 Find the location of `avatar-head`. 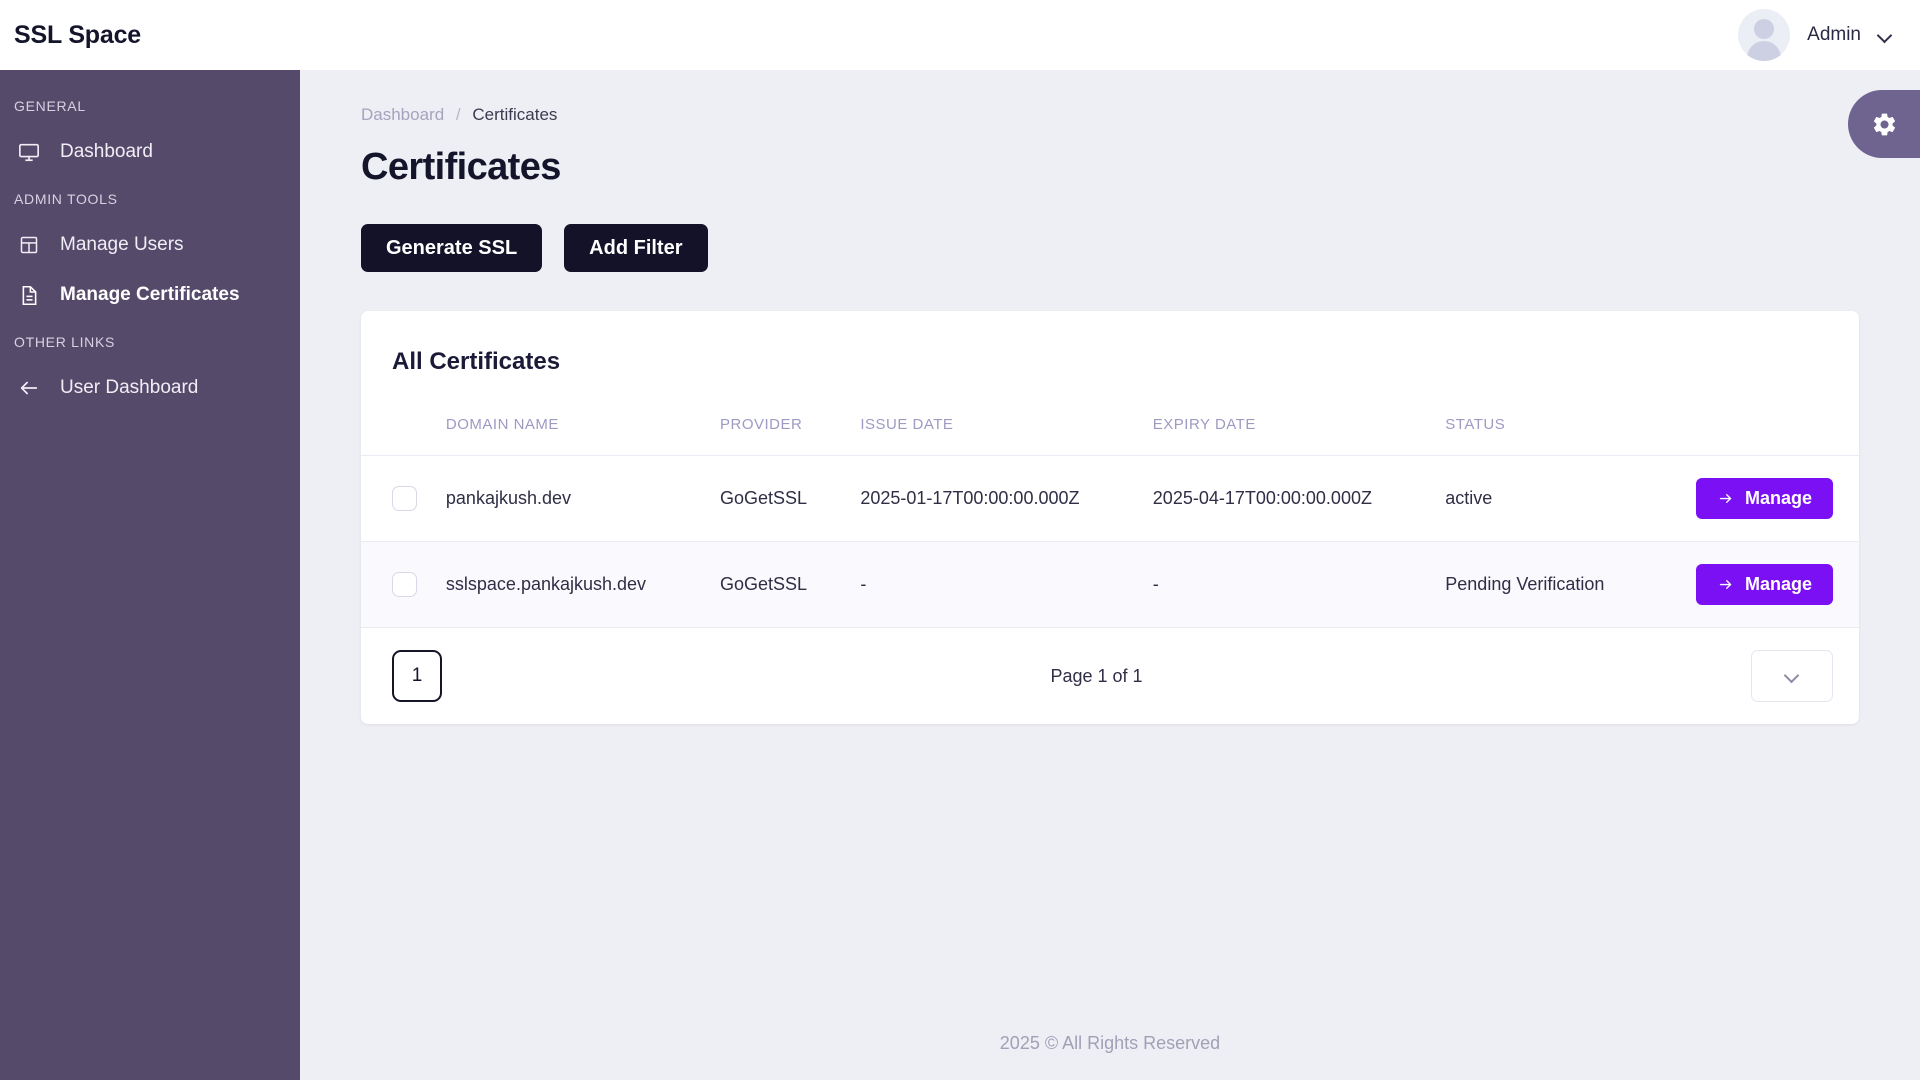

avatar-head is located at coordinates (1764, 29).